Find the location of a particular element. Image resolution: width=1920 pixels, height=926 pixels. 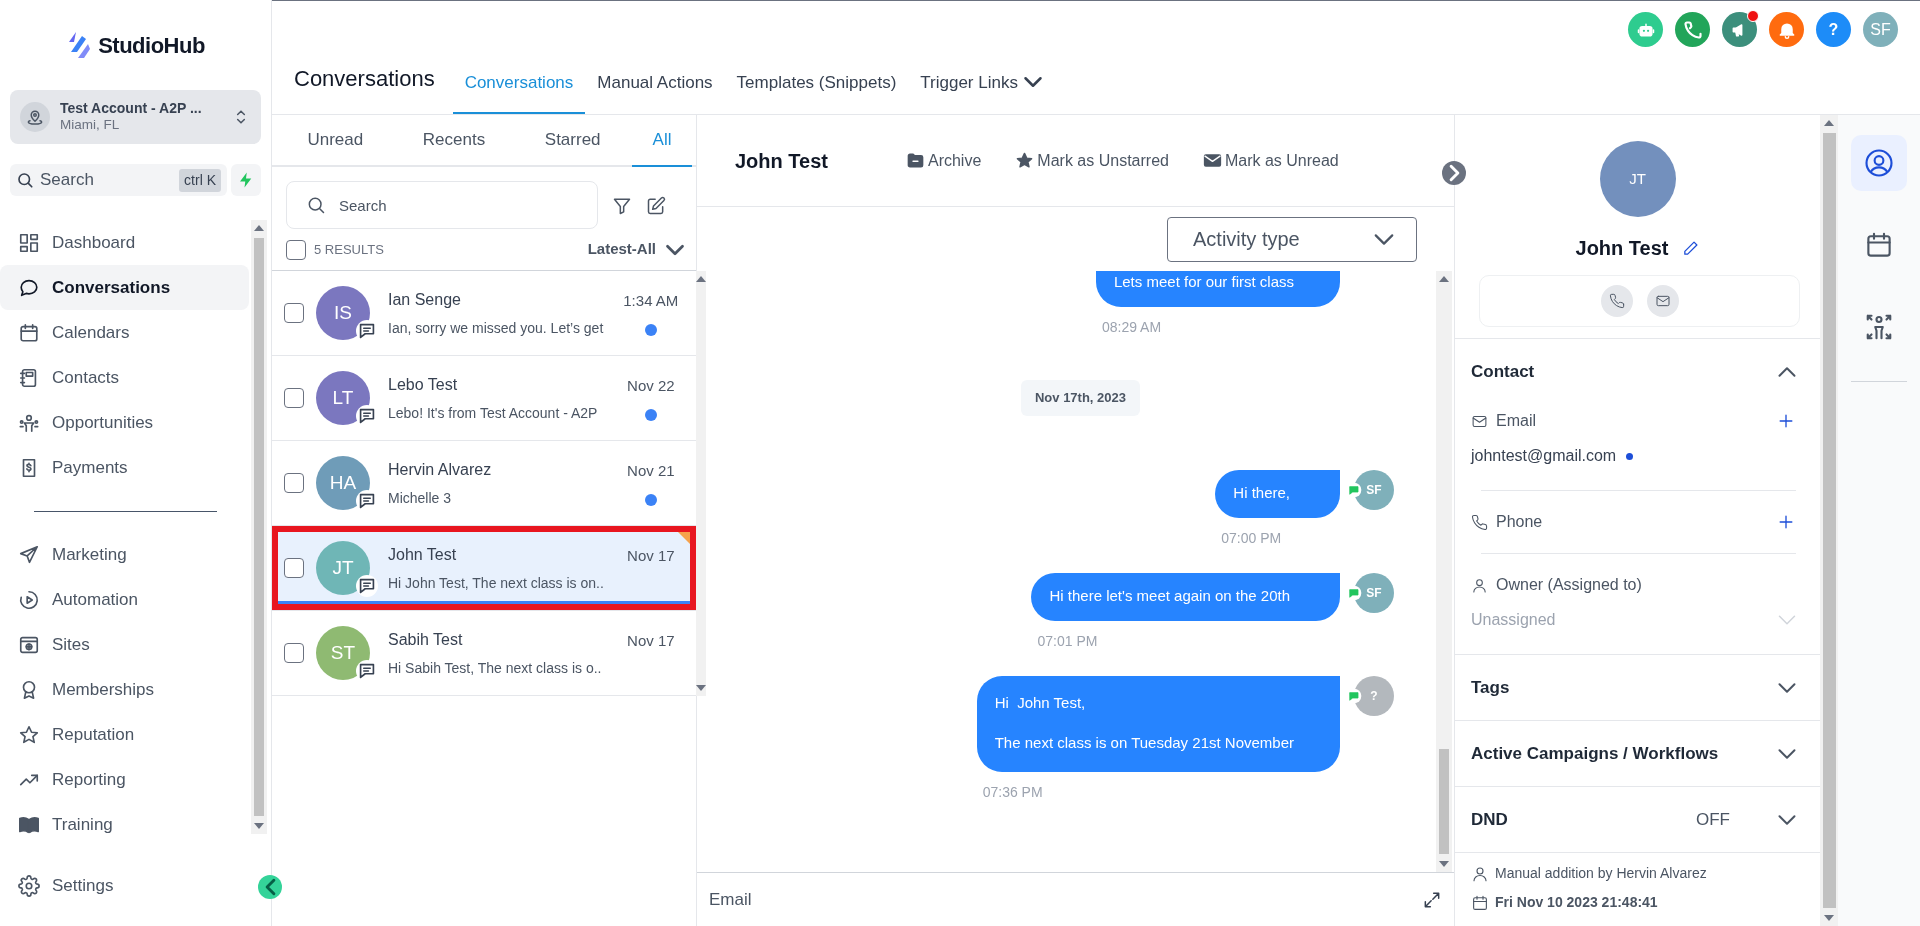

action-button: Archive is located at coordinates (943, 160).